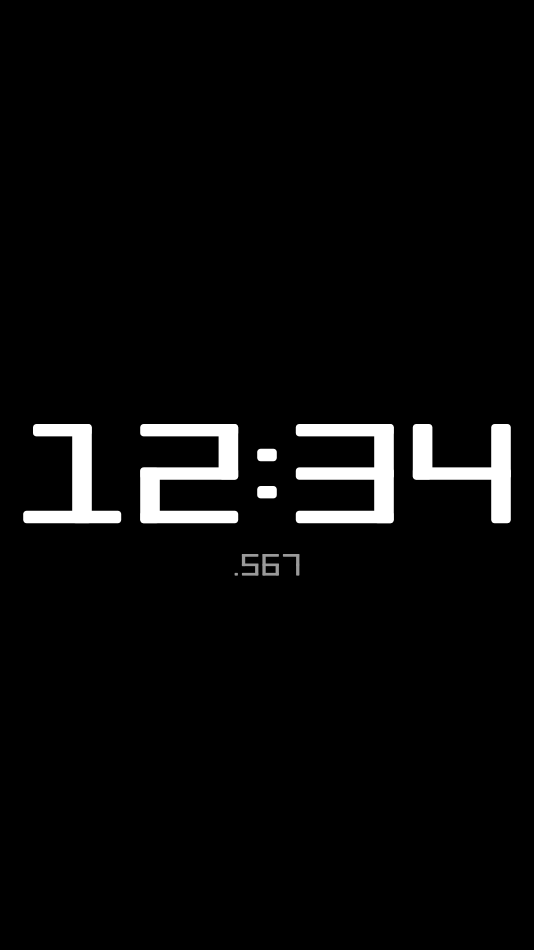 The image size is (534, 950). I want to click on fraction-display, so click(267, 565).